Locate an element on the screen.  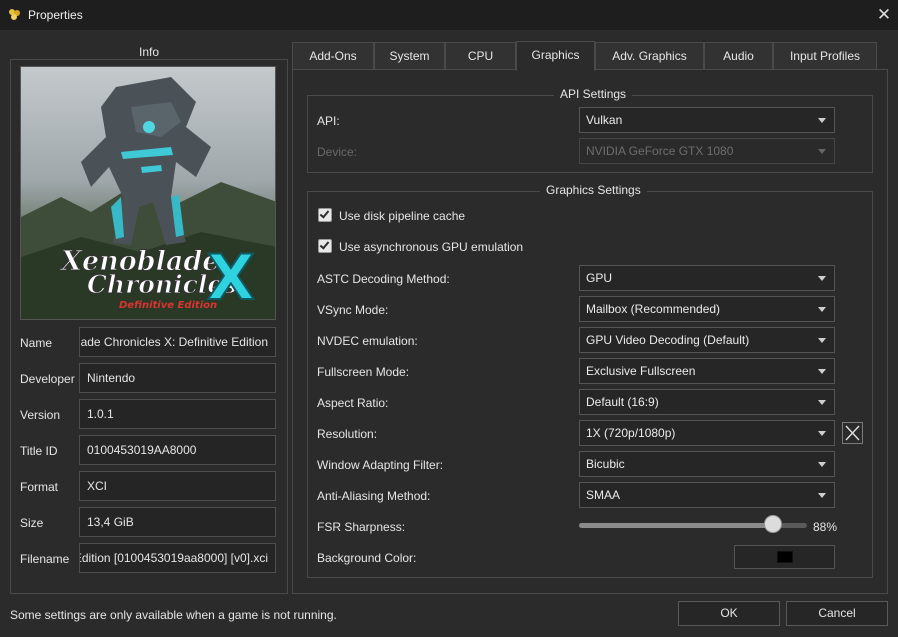
fsr-value: 88% is located at coordinates (825, 527).